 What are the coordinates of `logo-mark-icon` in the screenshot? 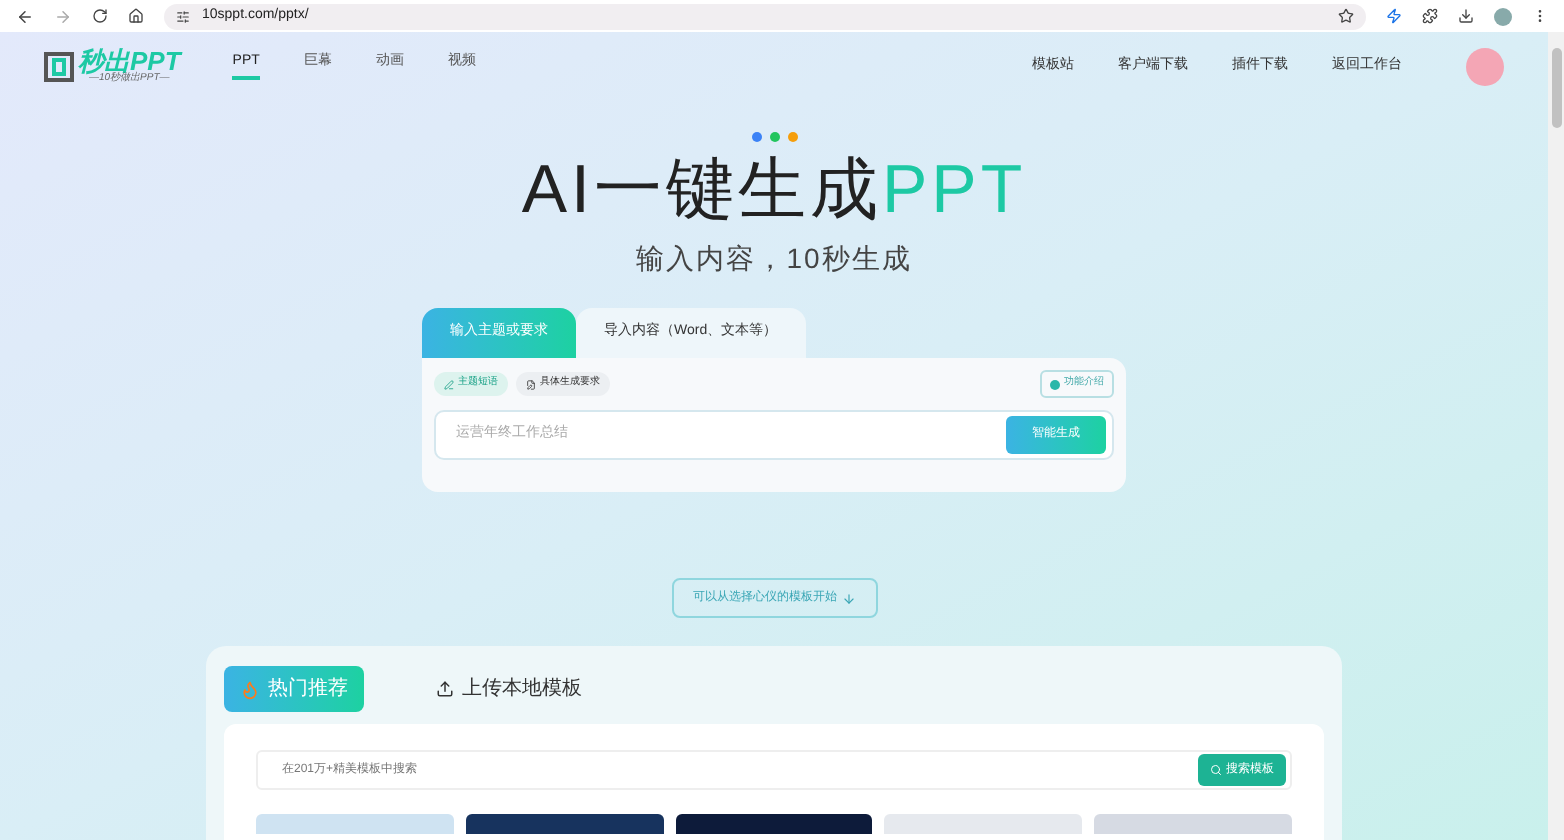 It's located at (59, 66).